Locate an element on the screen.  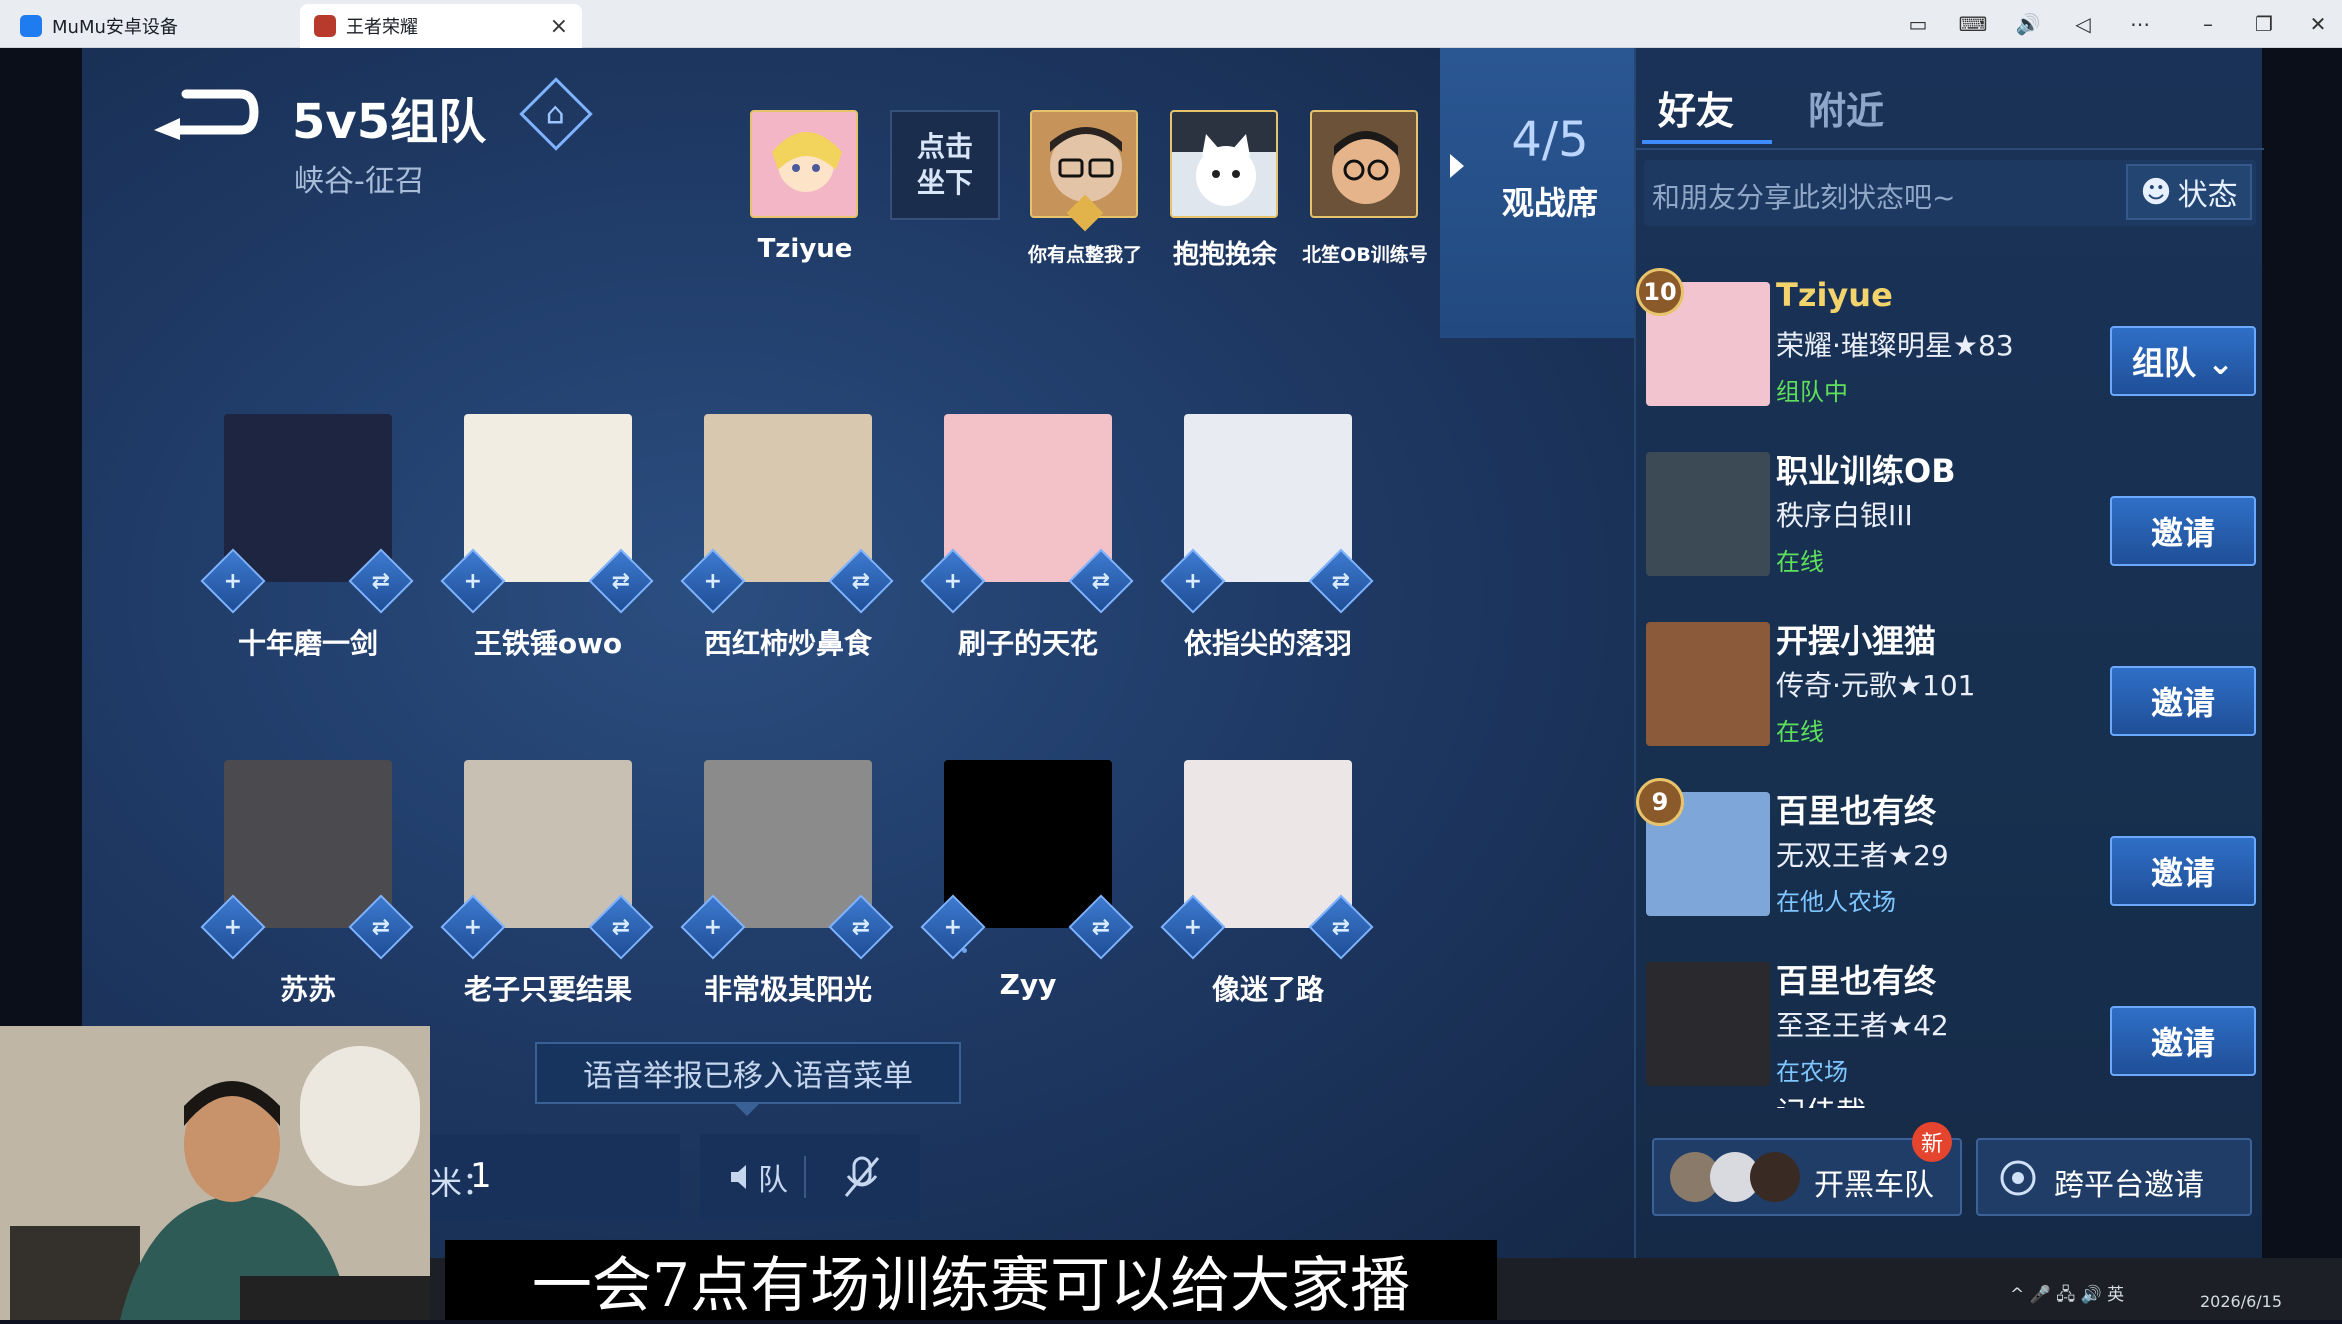
left-margin is located at coordinates (41, 537).